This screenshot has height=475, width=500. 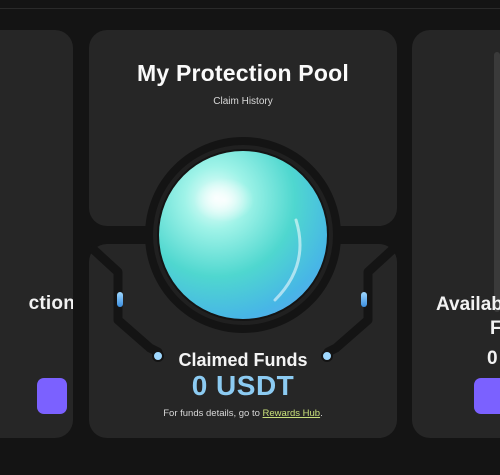 What do you see at coordinates (243, 101) in the screenshot?
I see `claim-history-link: Claim History` at bounding box center [243, 101].